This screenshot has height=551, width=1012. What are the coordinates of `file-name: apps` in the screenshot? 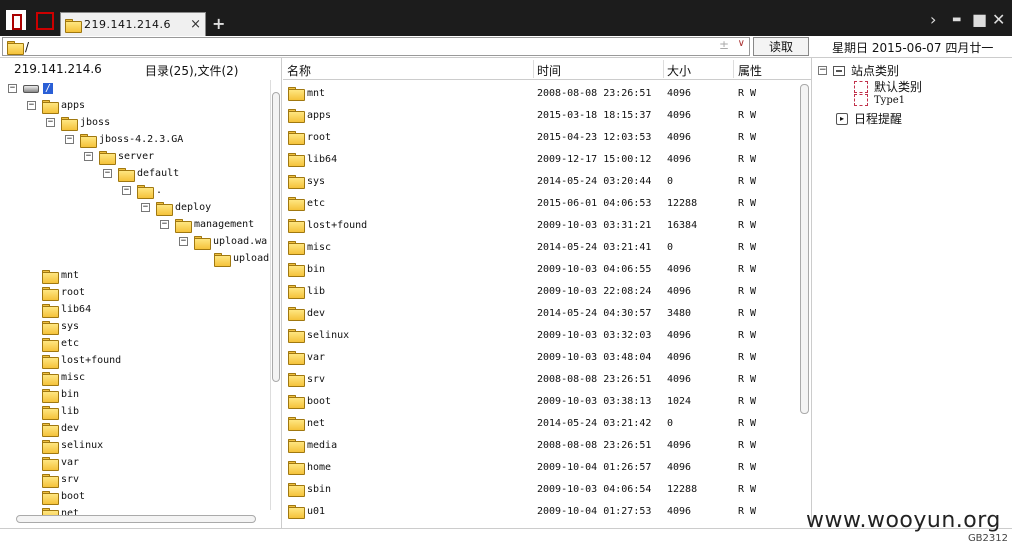 It's located at (319, 115).